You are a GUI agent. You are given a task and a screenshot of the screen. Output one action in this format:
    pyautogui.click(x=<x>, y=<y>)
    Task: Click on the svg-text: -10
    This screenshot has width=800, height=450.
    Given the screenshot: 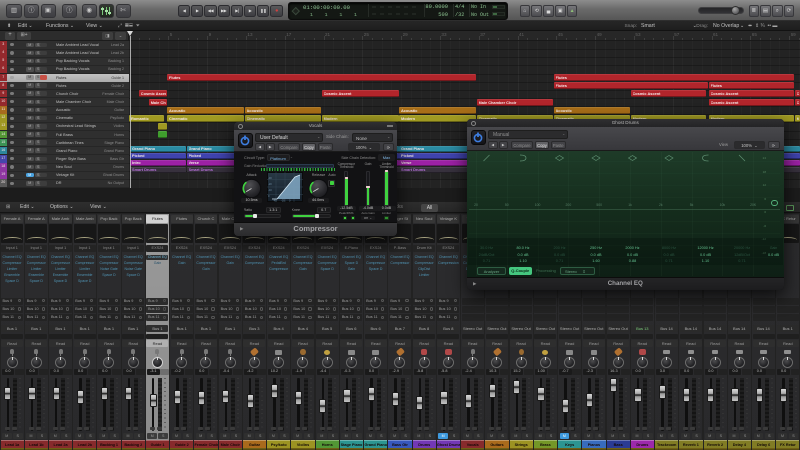 What is the action you would take?
    pyautogui.click(x=270, y=190)
    